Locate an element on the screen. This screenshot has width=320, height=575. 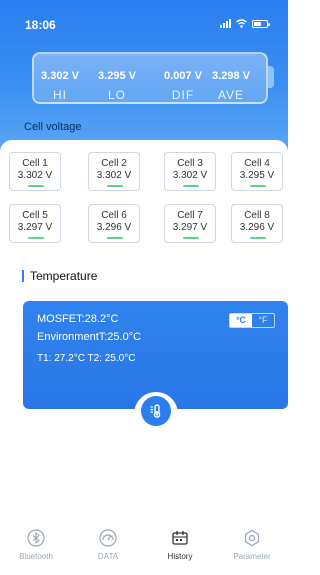
stat-lo-value: 3.295 V is located at coordinates (117, 76).